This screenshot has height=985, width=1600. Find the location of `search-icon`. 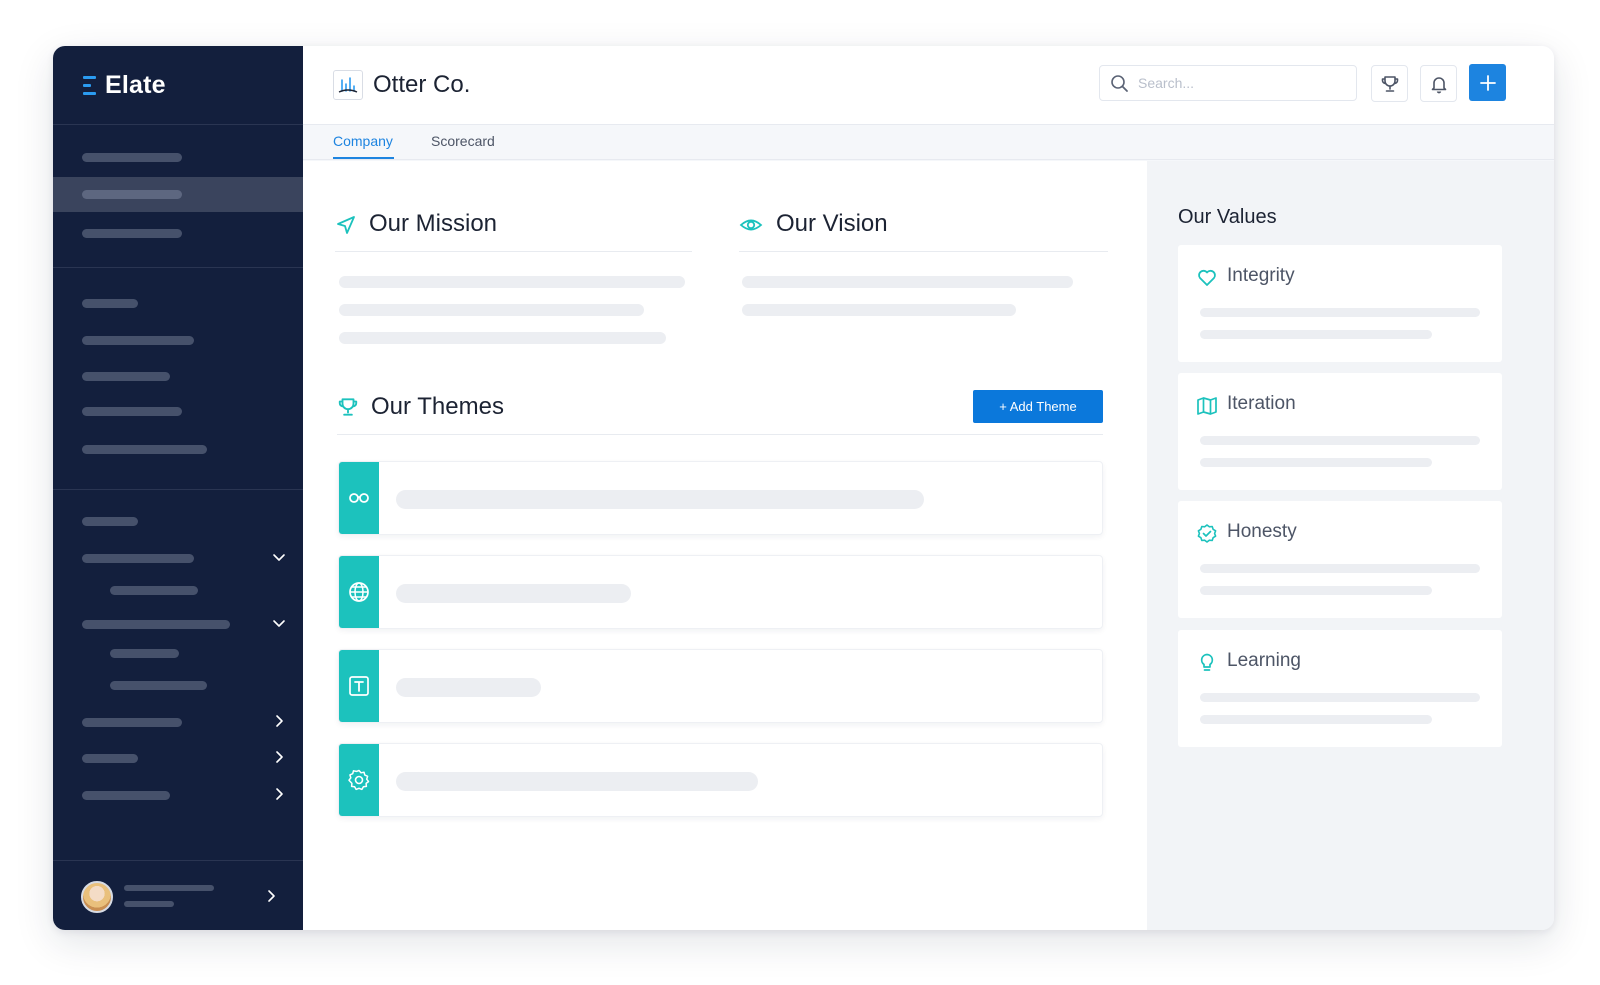

search-icon is located at coordinates (1119, 83).